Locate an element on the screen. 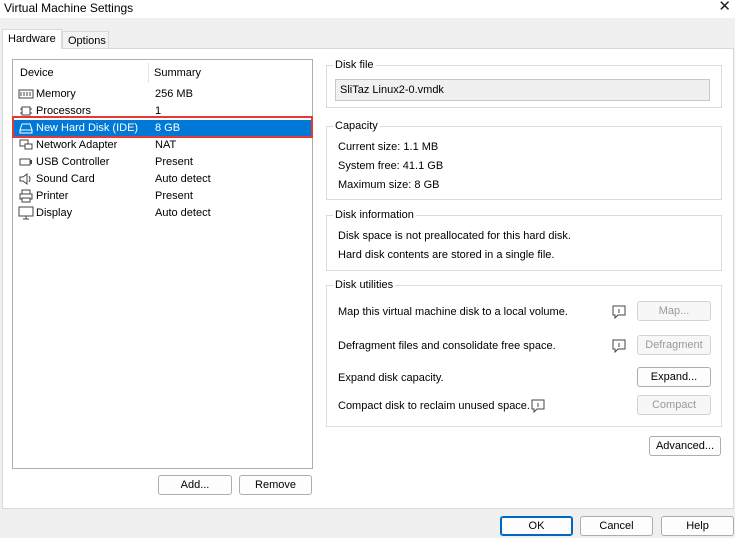 The width and height of the screenshot is (735, 538). maximum-size-text: Maximum size: 8 GB is located at coordinates (389, 185).